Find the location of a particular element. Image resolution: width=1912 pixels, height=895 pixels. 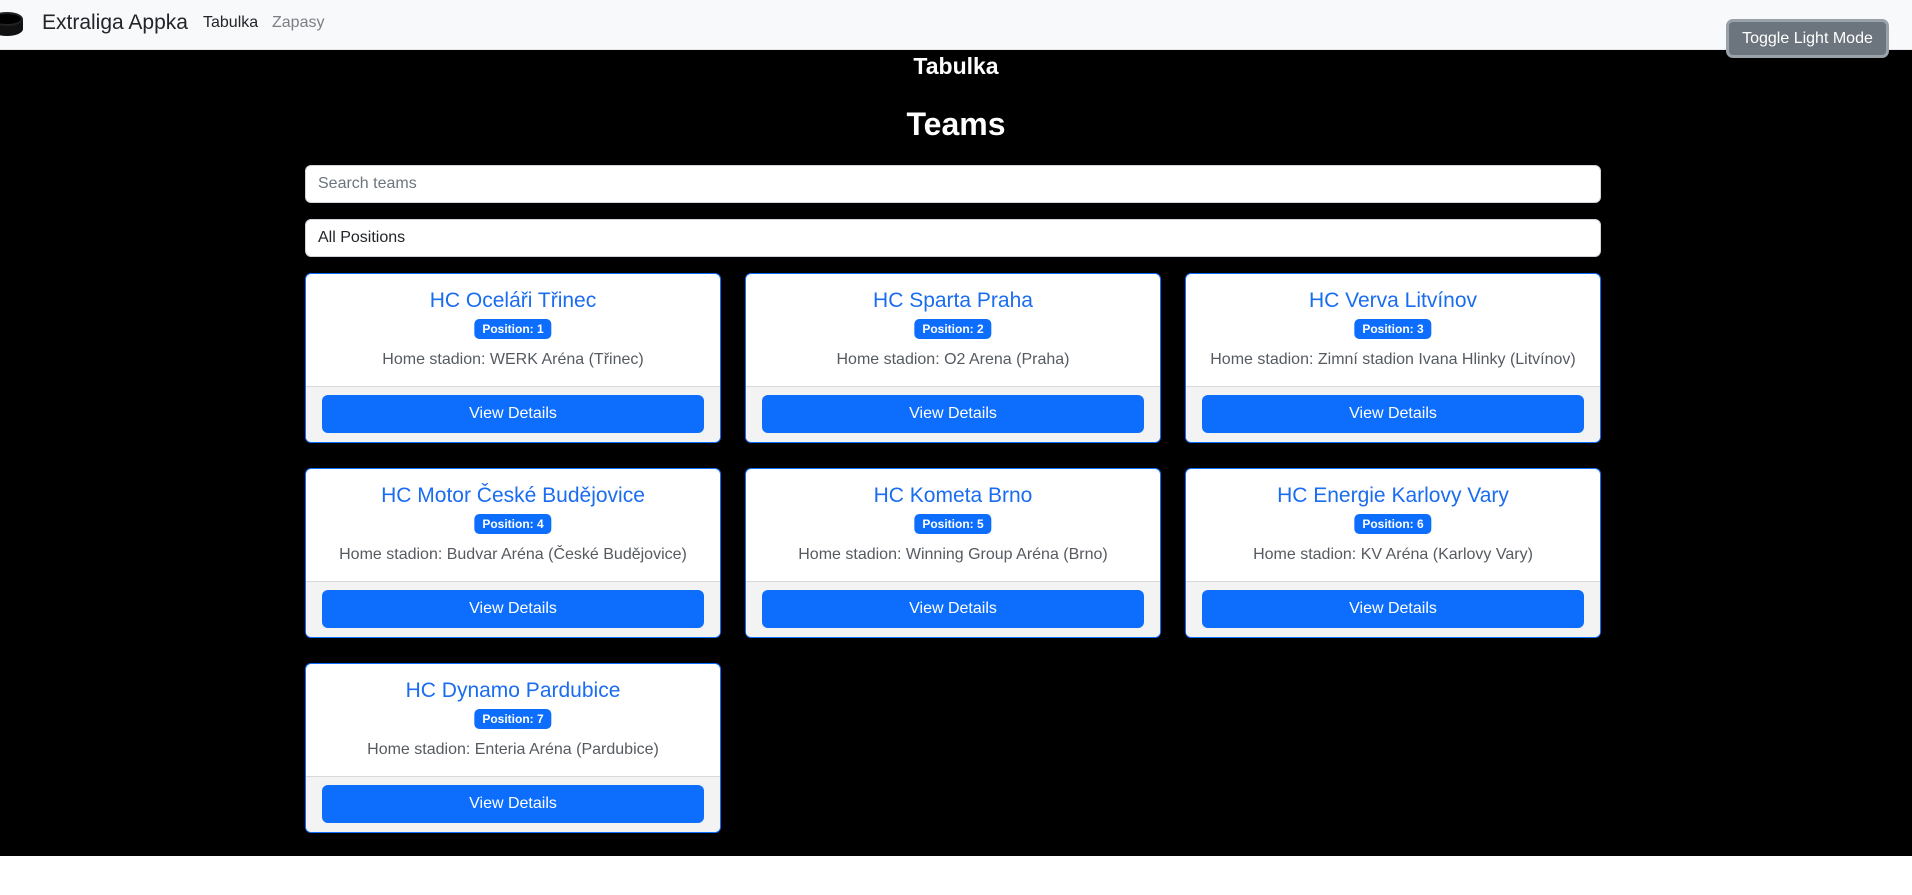

page-title: Teams is located at coordinates (956, 124).